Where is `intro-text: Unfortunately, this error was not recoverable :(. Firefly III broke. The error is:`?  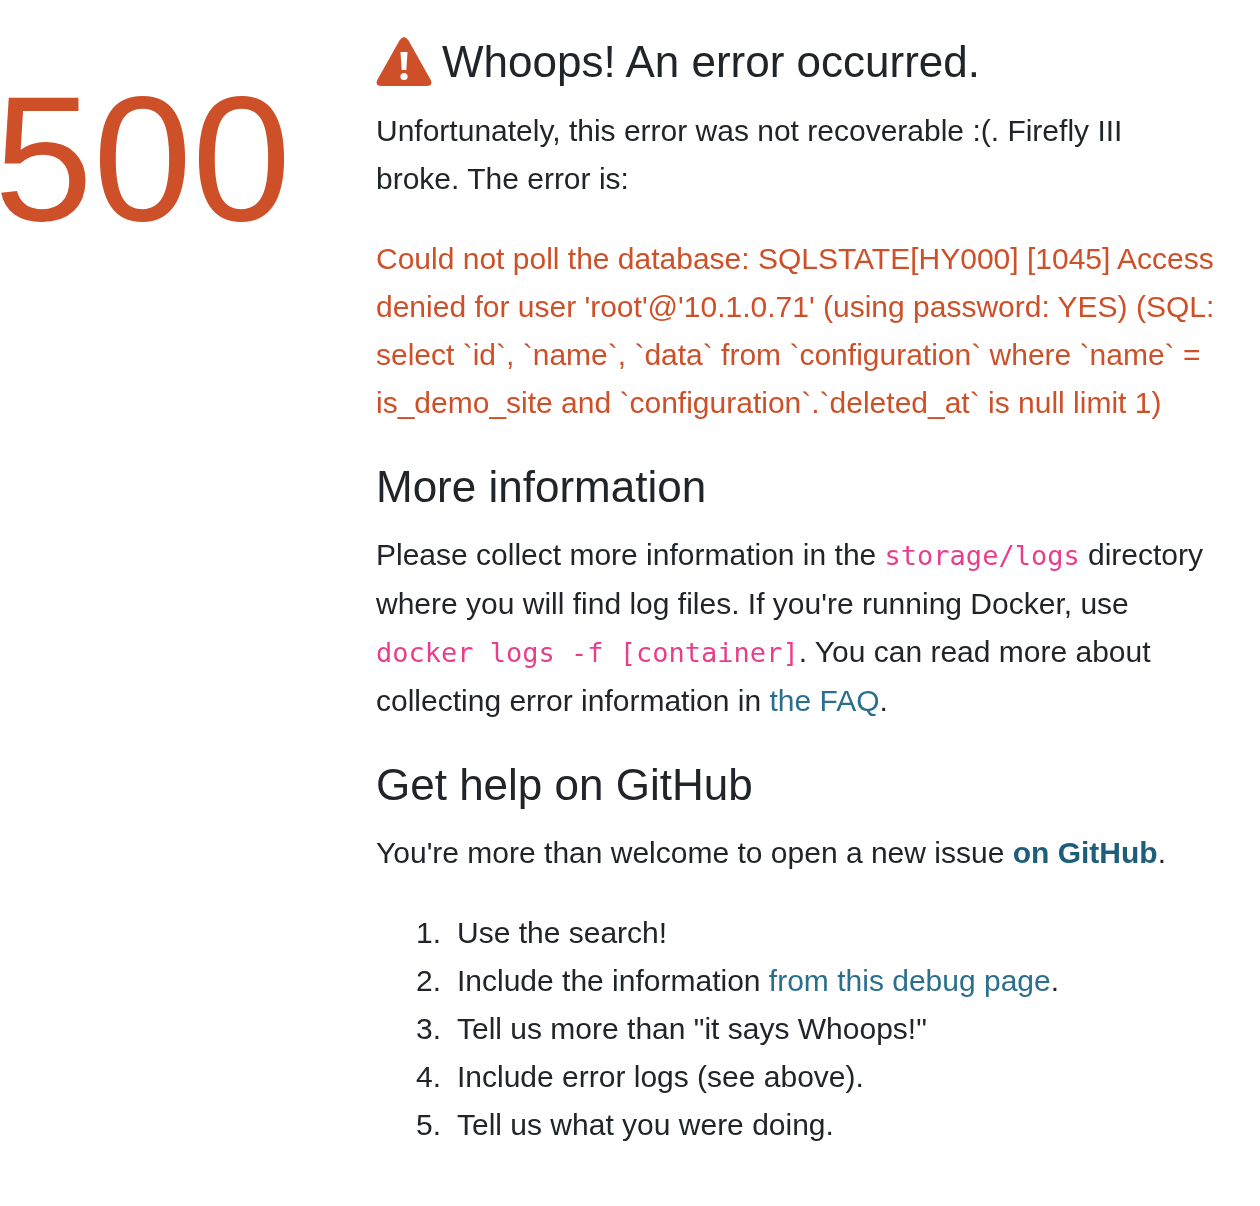
intro-text: Unfortunately, this error was not recoverable :(. Firefly III broke. The error is: is located at coordinates (750, 155).